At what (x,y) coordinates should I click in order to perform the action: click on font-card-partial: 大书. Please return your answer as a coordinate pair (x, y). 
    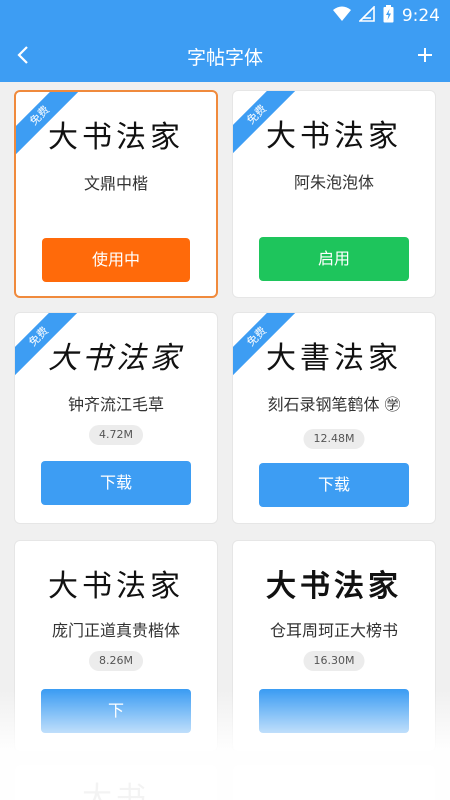
    Looking at the image, I should click on (116, 782).